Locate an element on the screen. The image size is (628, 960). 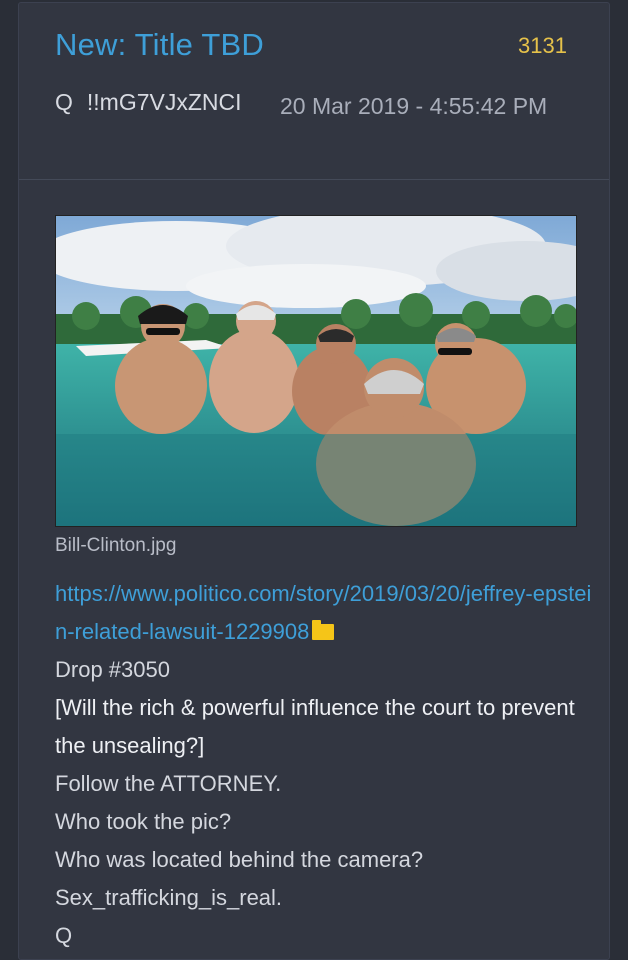
folder-icon is located at coordinates (323, 630).